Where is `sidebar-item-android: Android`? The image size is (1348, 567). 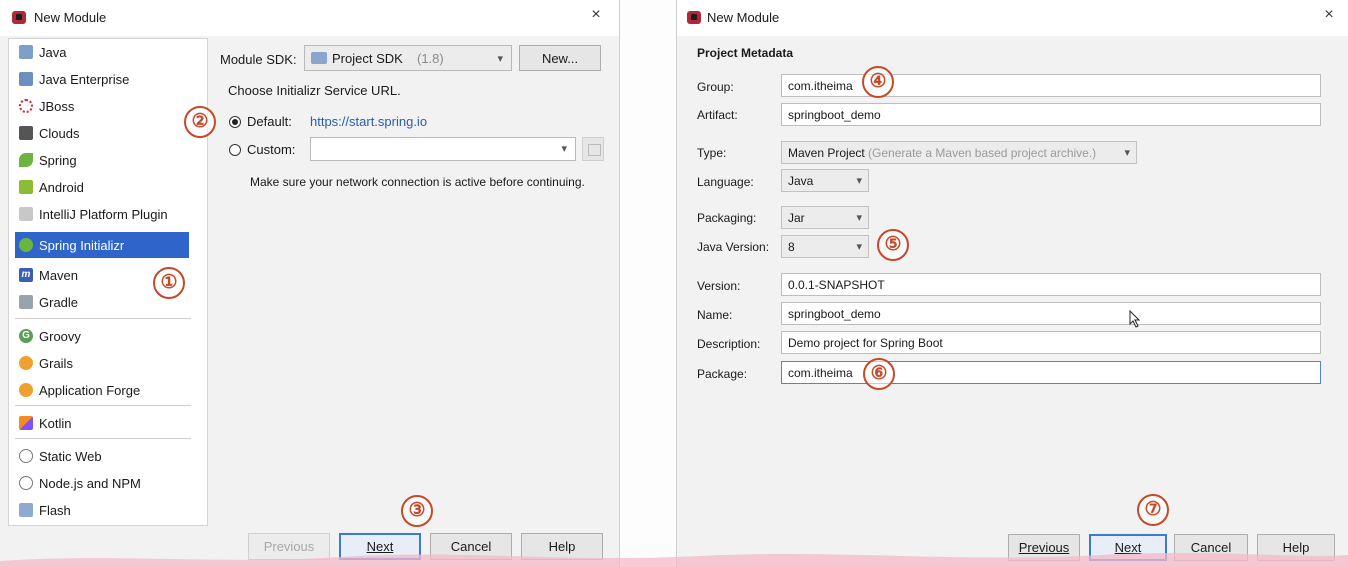
sidebar-item-android: Android is located at coordinates (102, 187).